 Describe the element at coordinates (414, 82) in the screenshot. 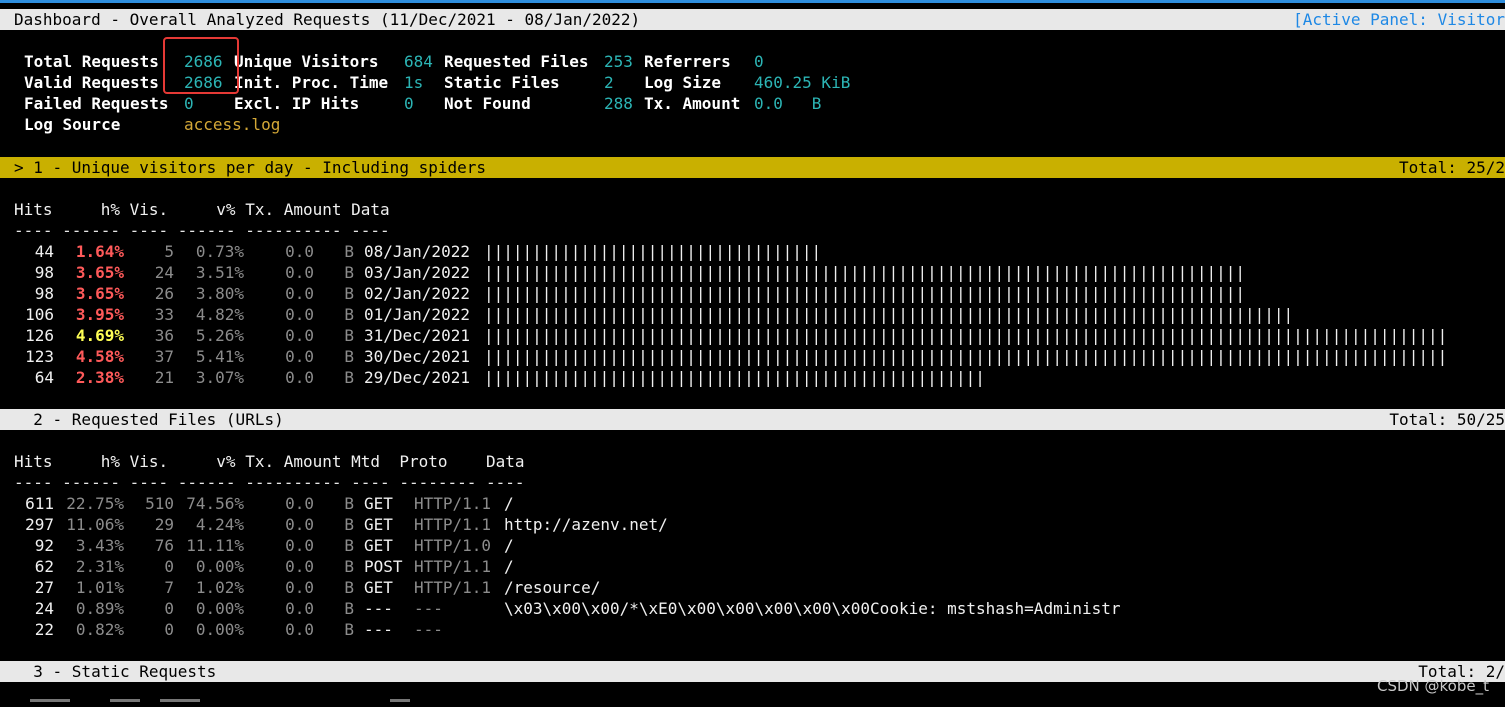

I see `init-proc-time-value: 1s` at that location.